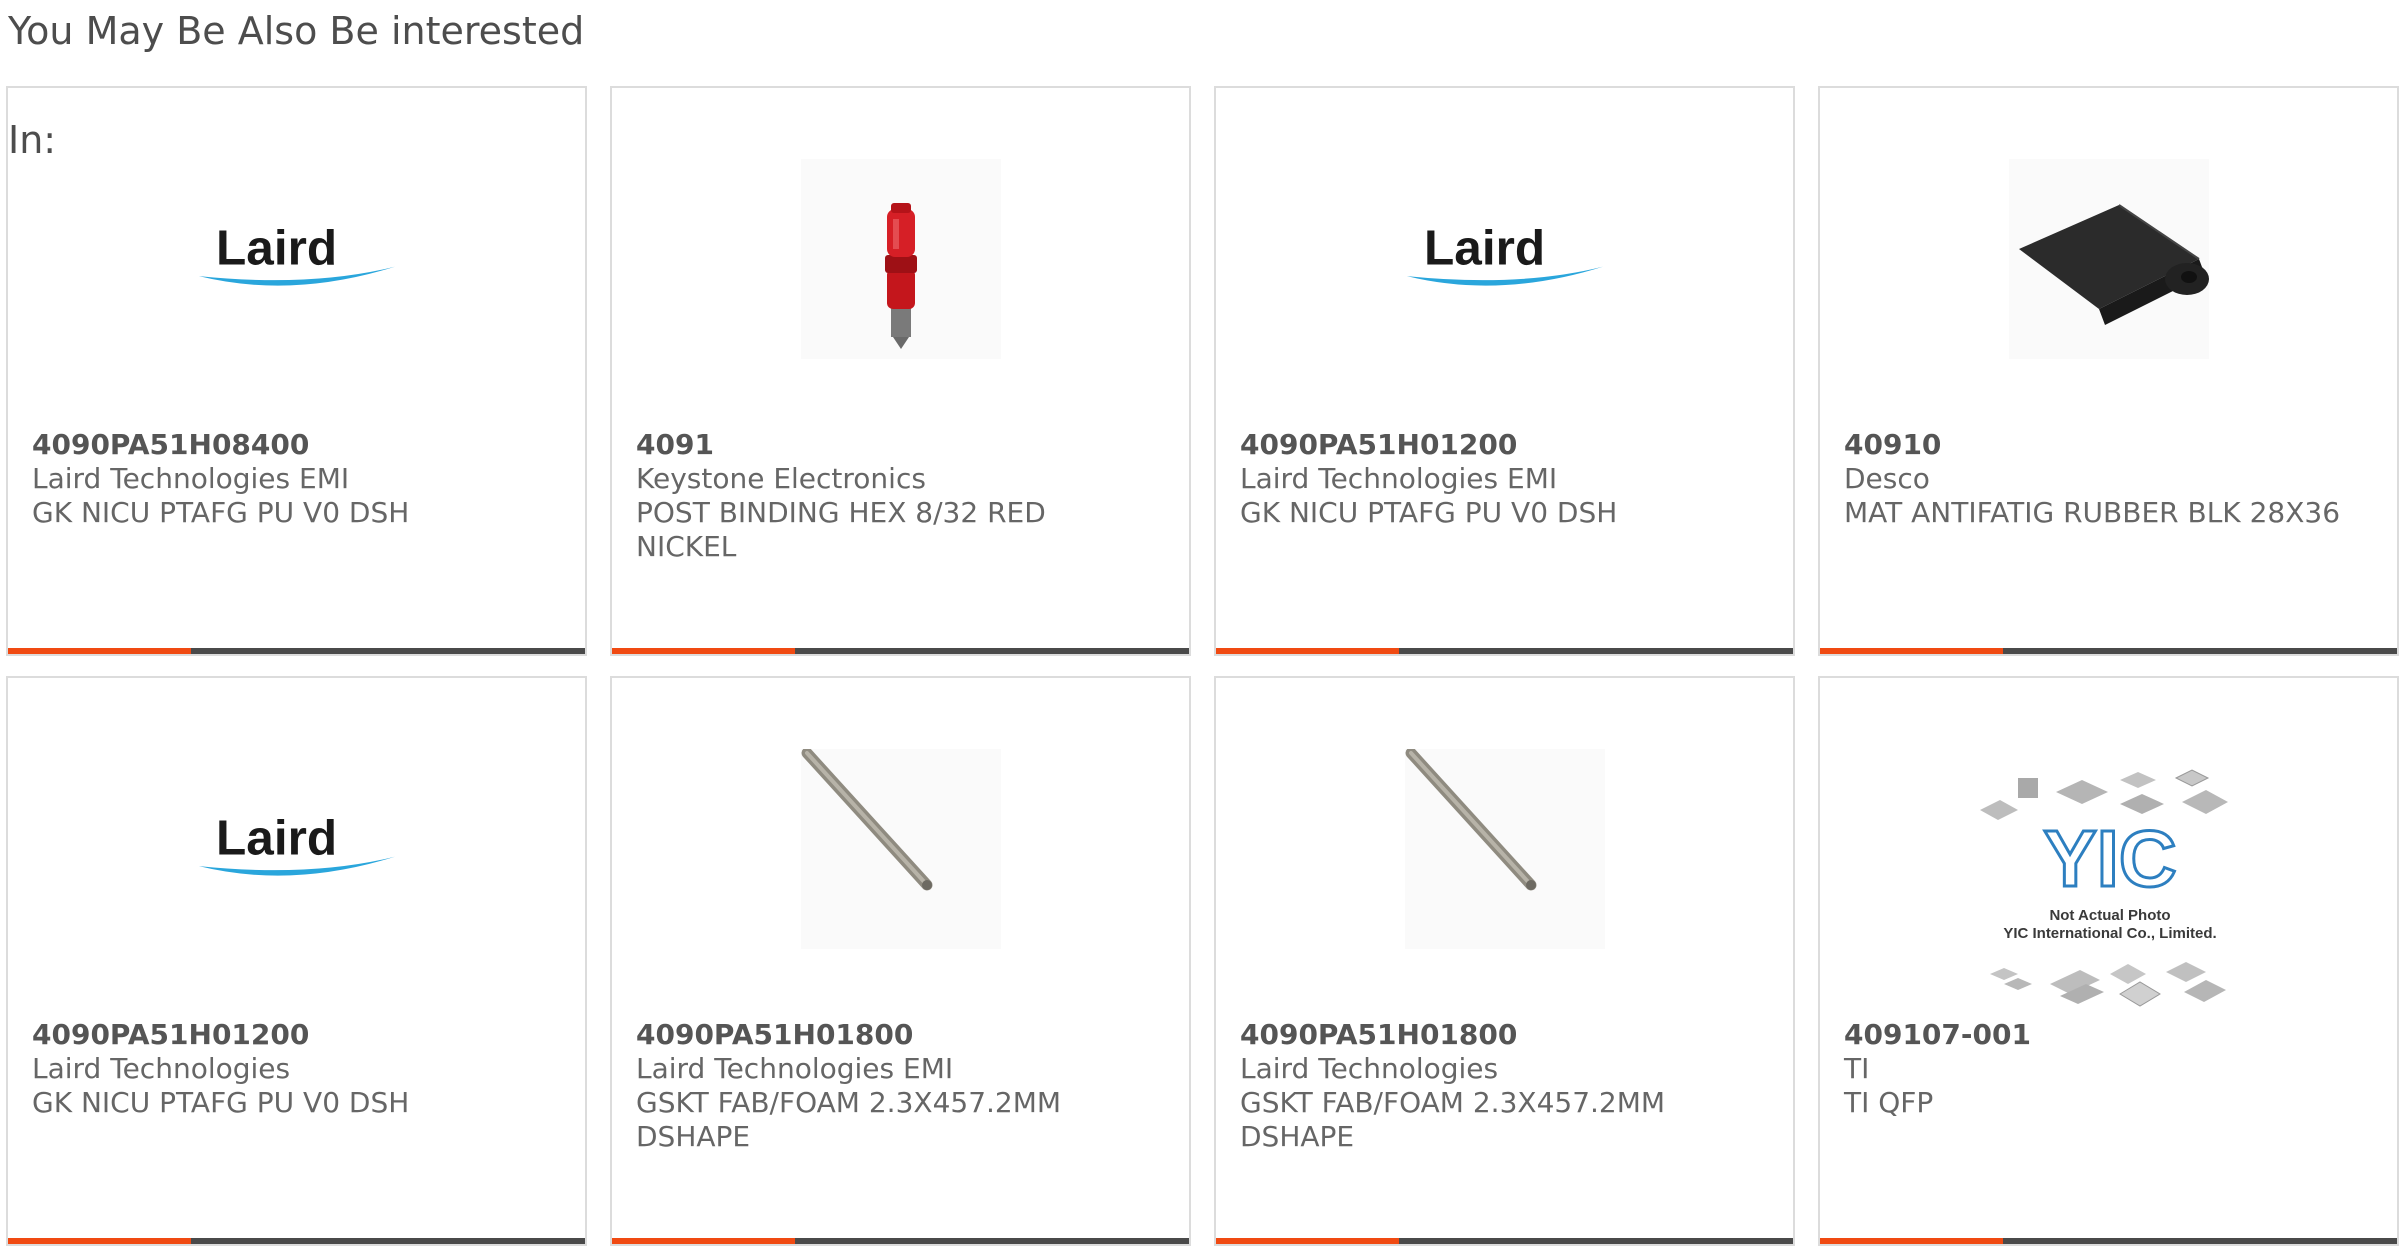  I want to click on rubber-mat-icon, so click(2109, 259).